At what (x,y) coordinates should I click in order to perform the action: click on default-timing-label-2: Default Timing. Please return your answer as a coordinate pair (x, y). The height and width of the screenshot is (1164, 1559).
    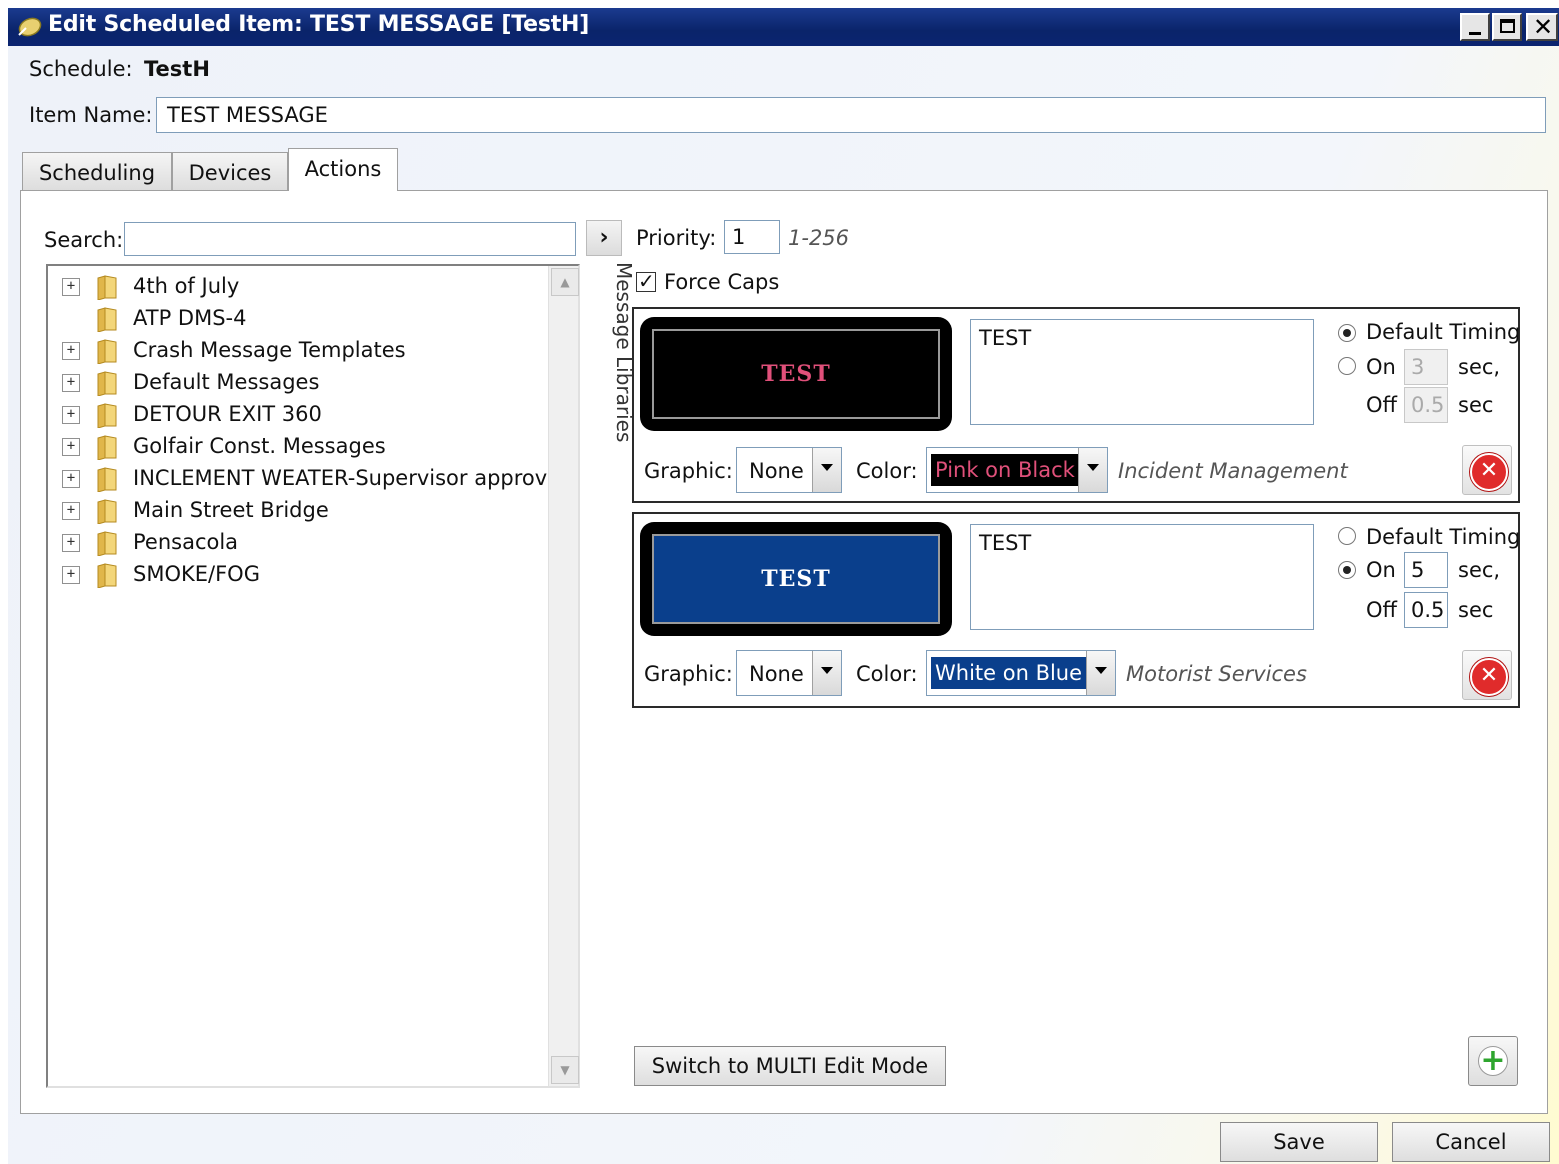
    Looking at the image, I should click on (1443, 537).